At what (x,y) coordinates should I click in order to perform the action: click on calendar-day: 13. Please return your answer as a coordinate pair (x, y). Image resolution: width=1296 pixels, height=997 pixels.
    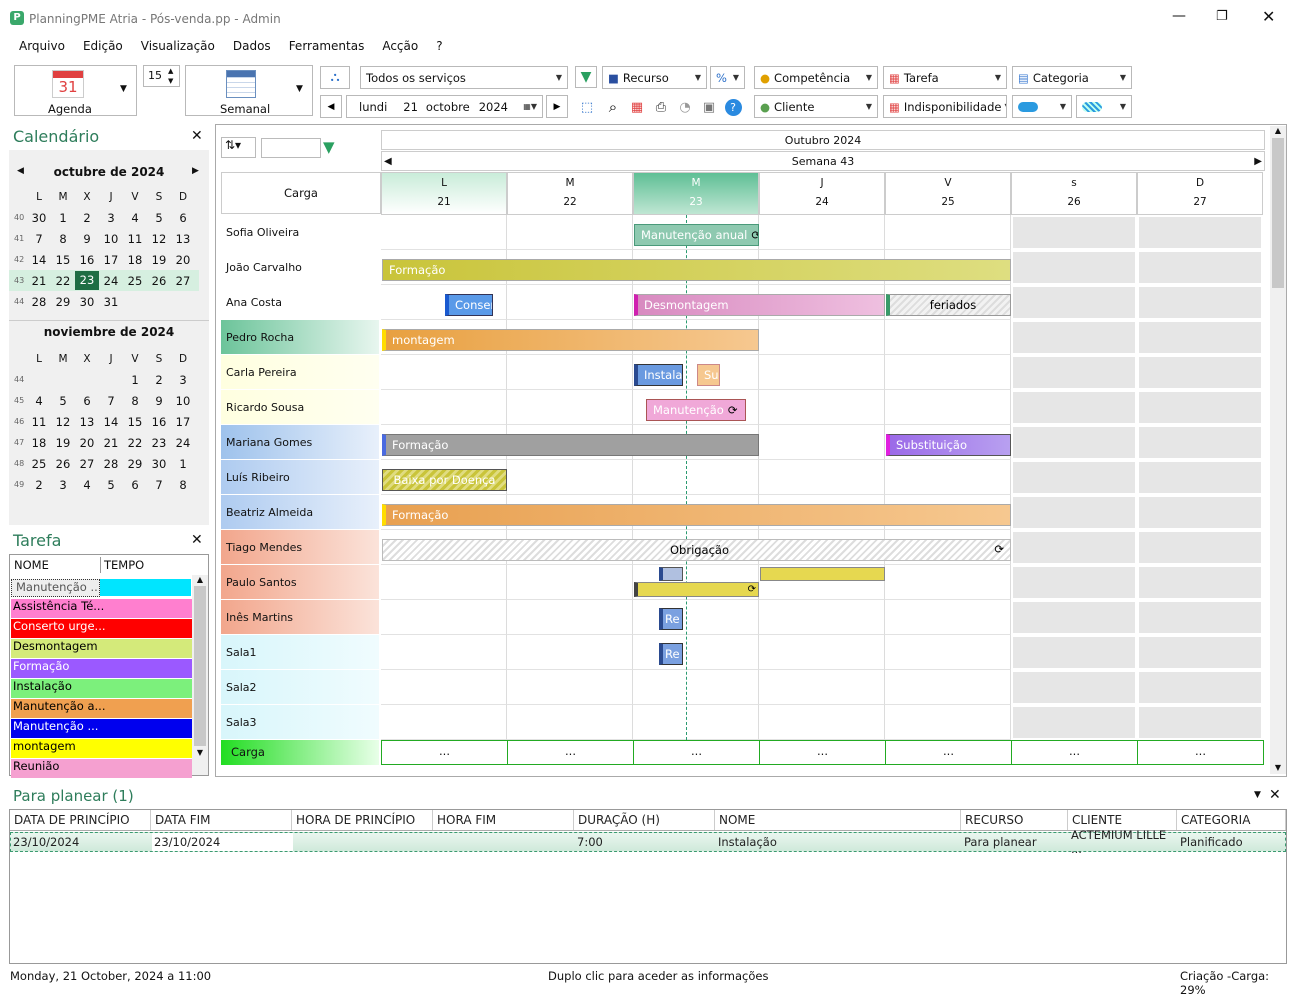
    Looking at the image, I should click on (183, 239).